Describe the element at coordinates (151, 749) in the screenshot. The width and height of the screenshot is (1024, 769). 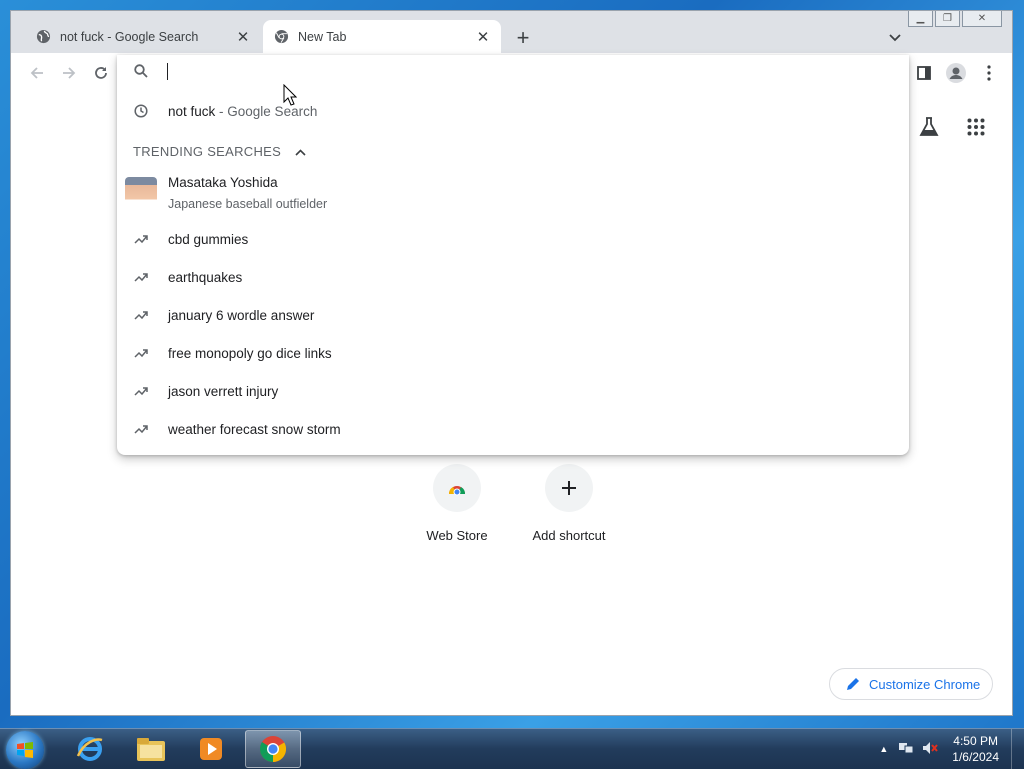
I see `file-explorer-icon` at that location.